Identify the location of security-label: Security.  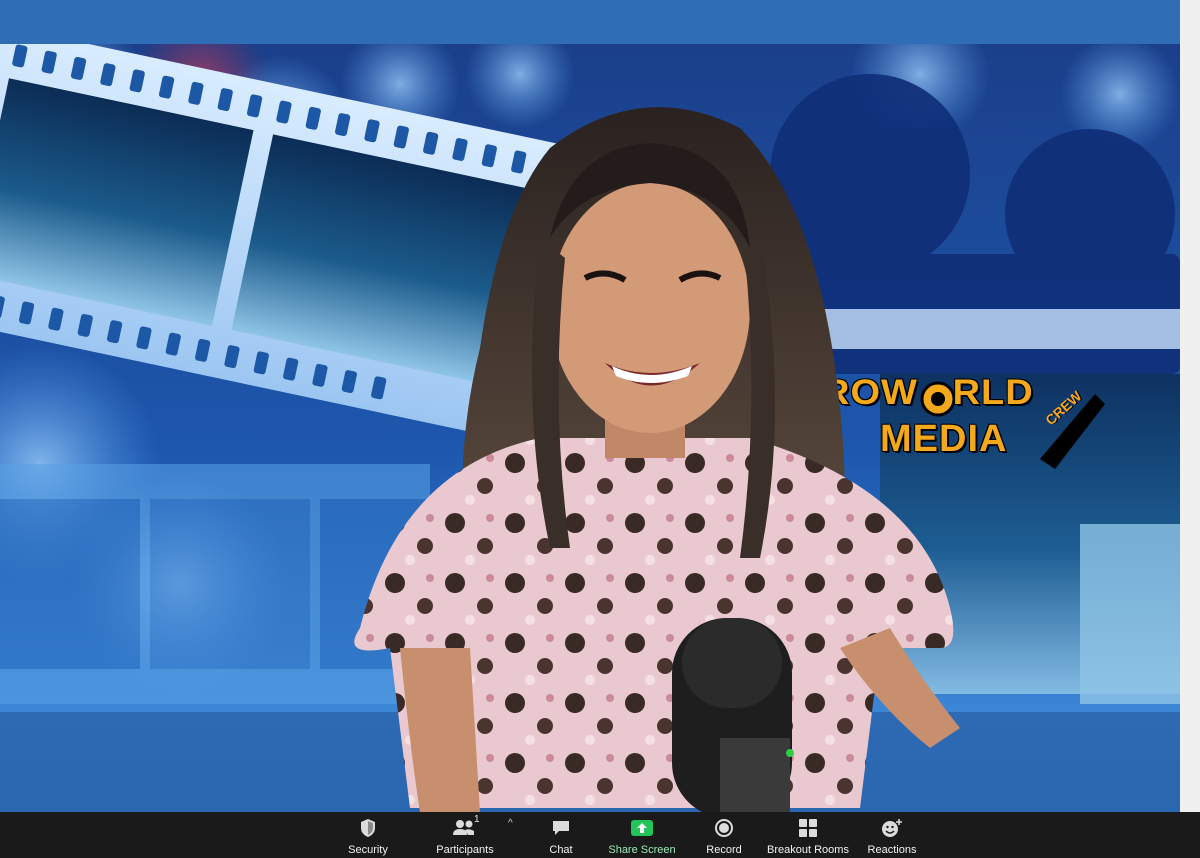
(368, 850).